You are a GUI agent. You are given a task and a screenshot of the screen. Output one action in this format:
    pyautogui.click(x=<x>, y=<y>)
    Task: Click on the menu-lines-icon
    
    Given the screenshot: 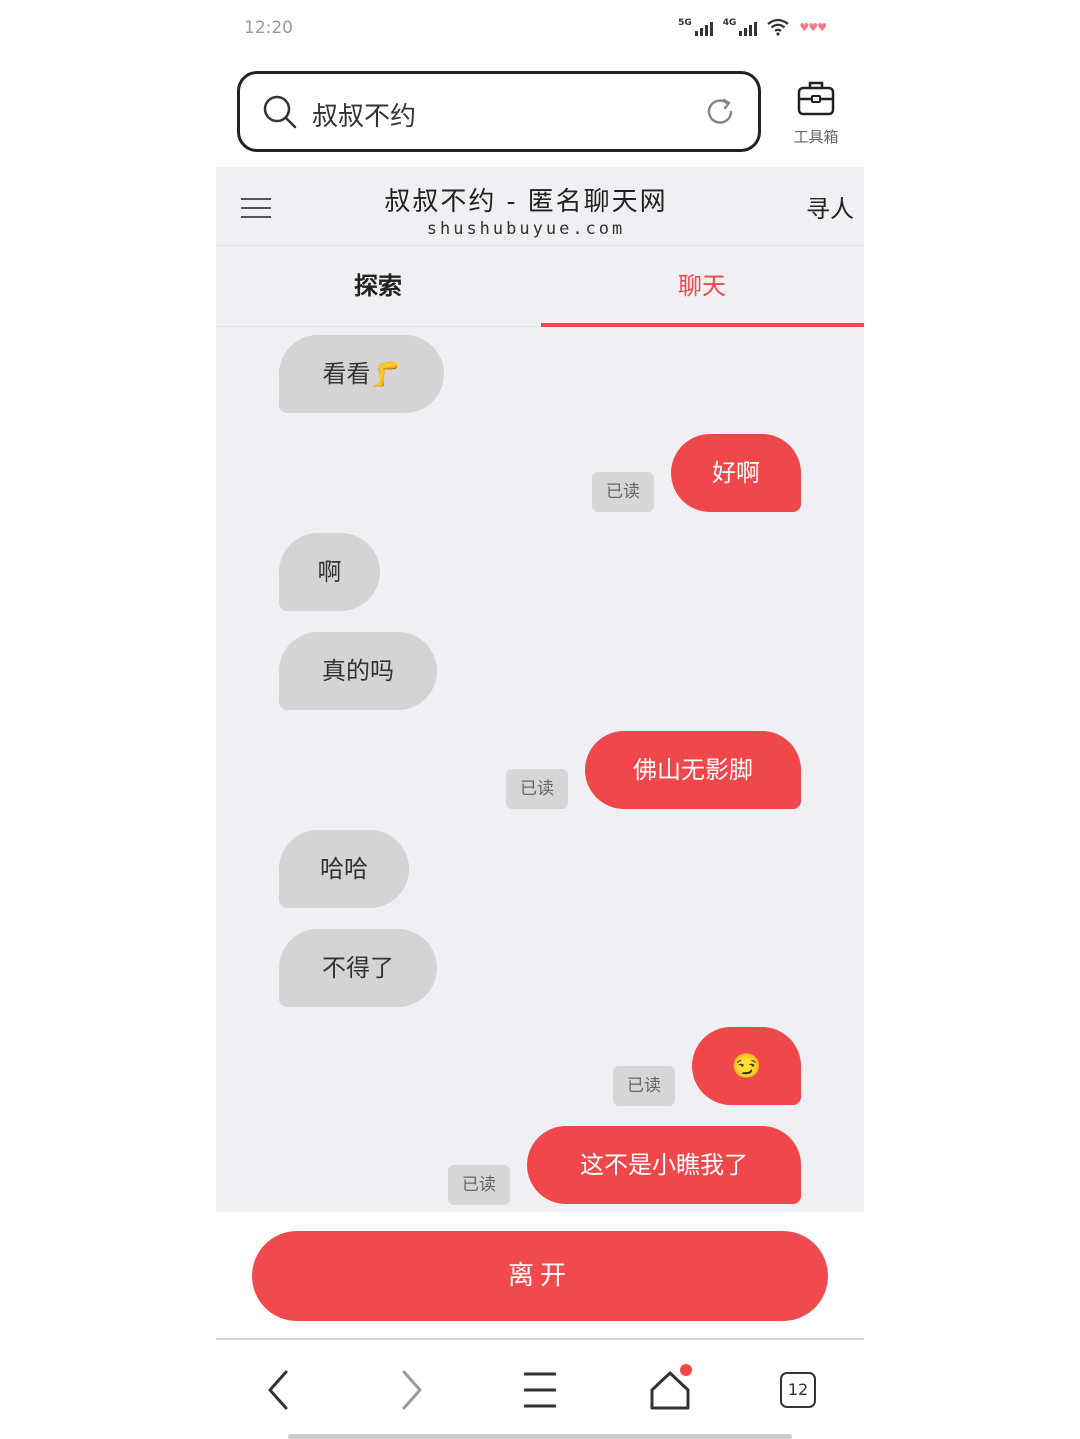 What is the action you would take?
    pyautogui.click(x=540, y=1390)
    